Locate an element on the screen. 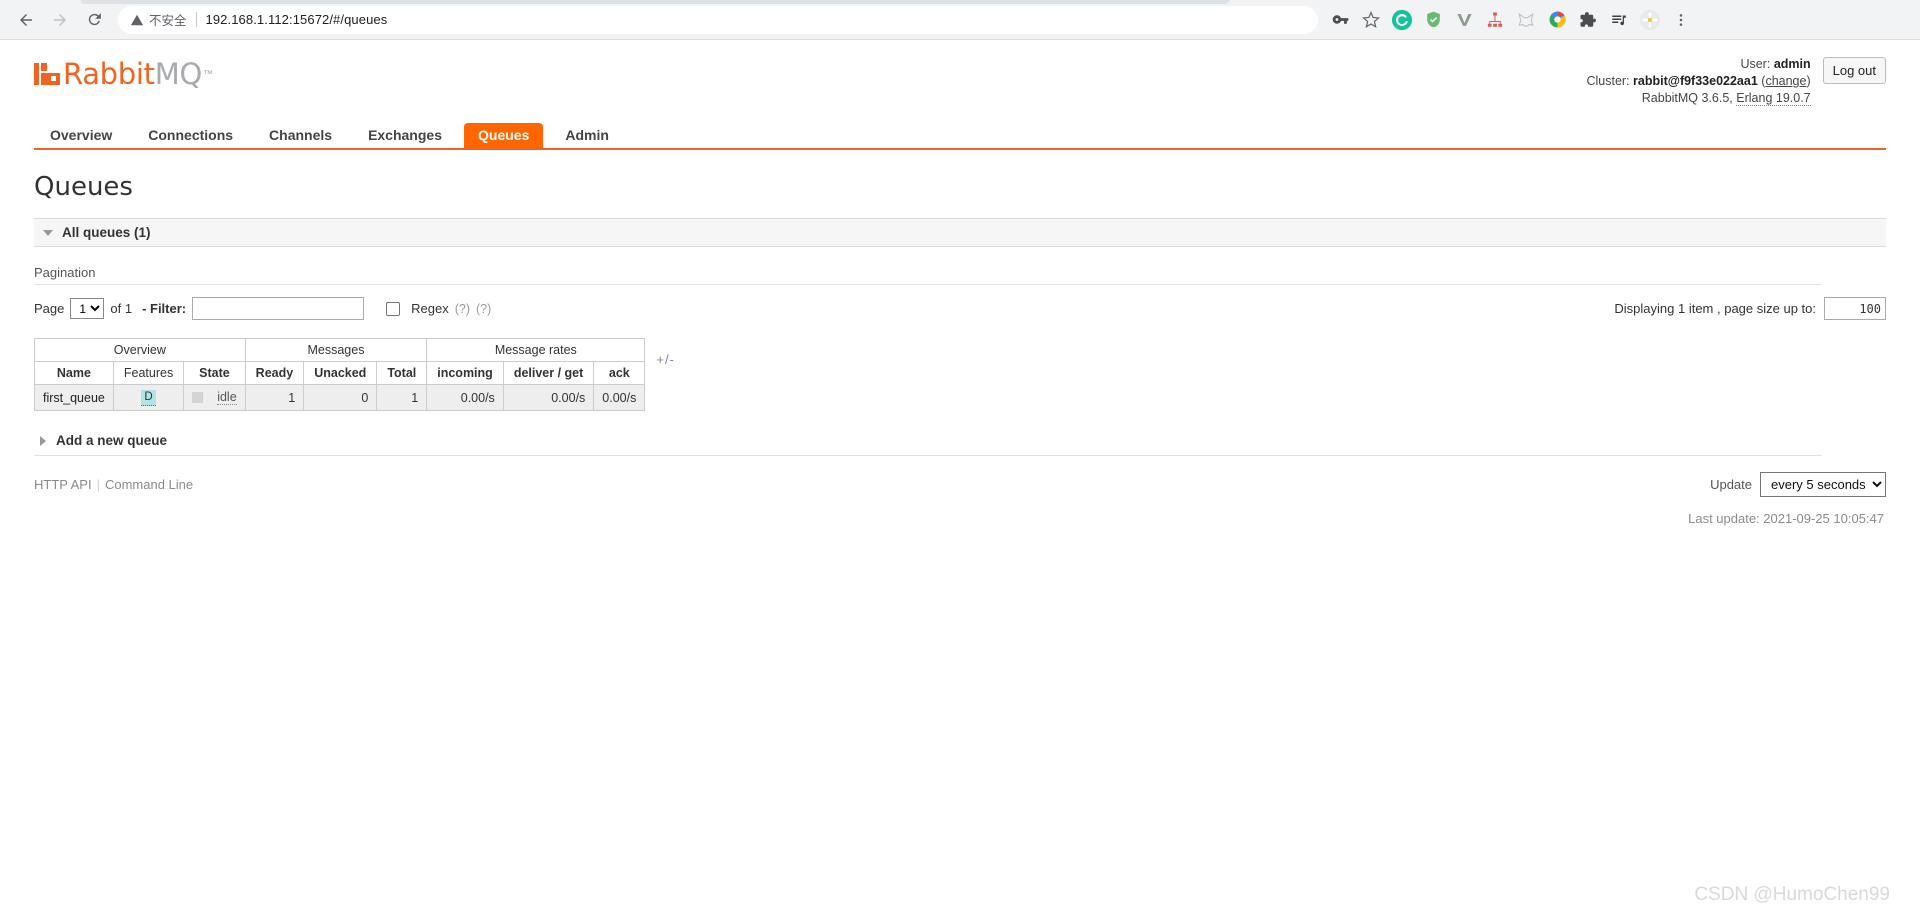  column-header-state: State is located at coordinates (214, 373).